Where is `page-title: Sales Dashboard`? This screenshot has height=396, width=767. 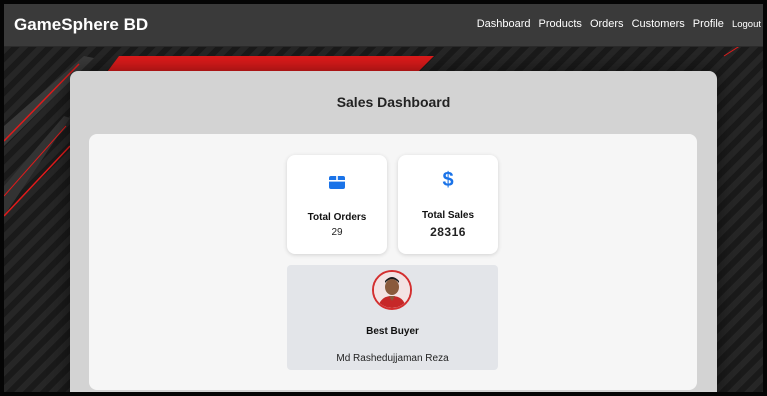 page-title: Sales Dashboard is located at coordinates (393, 102).